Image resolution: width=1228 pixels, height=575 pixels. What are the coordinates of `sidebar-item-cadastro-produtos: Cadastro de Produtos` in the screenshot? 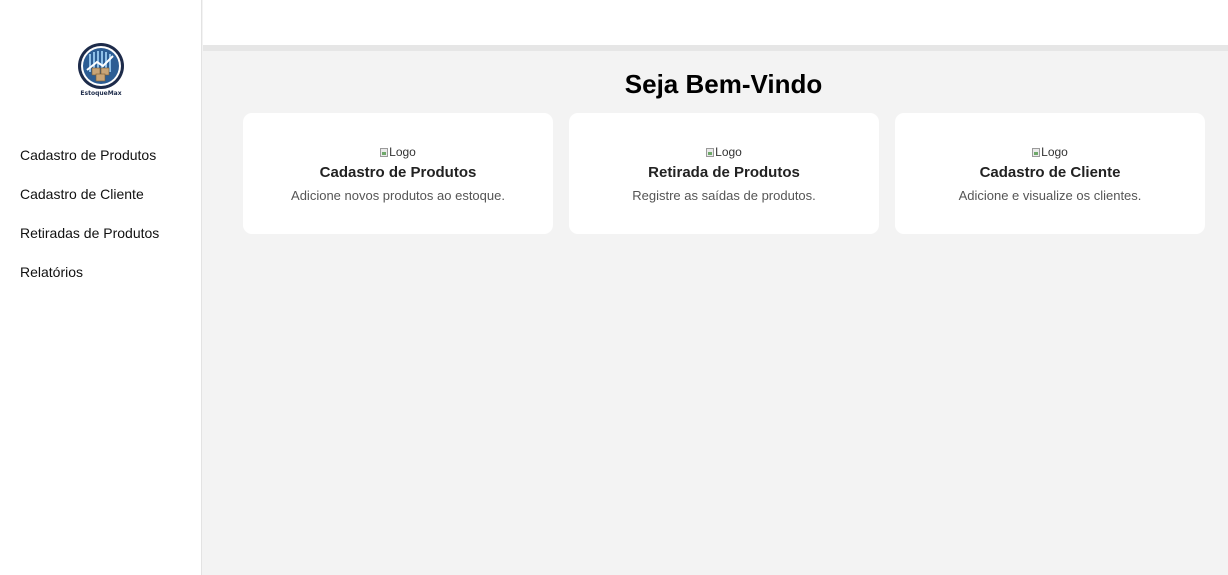 It's located at (89, 155).